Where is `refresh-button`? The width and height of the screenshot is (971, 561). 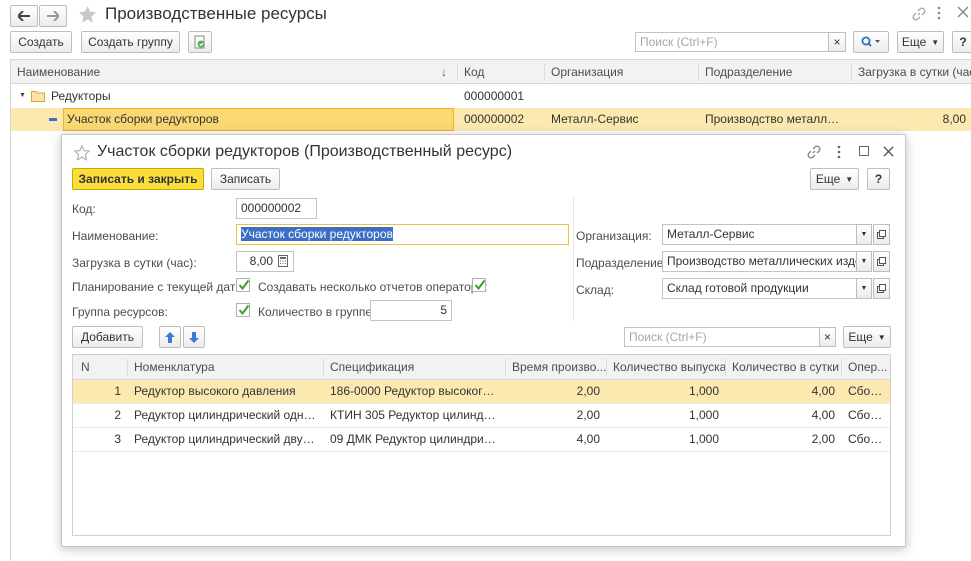 refresh-button is located at coordinates (200, 42).